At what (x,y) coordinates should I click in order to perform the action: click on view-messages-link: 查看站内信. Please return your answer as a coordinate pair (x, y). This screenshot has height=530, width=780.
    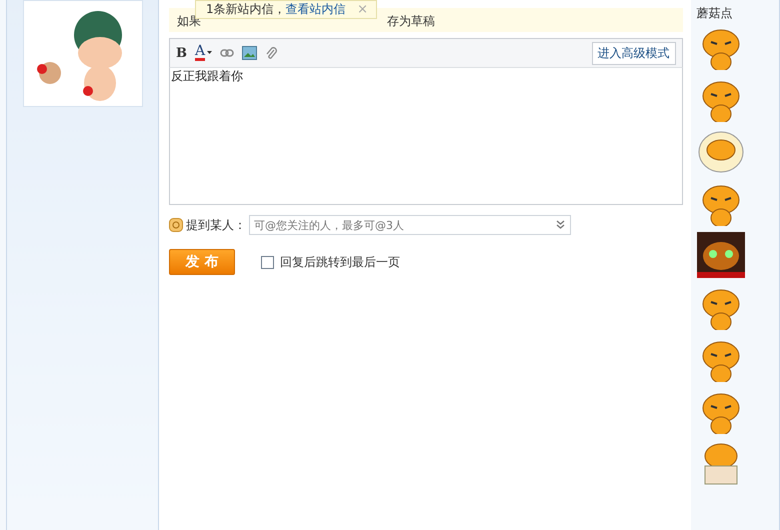
    Looking at the image, I should click on (316, 9).